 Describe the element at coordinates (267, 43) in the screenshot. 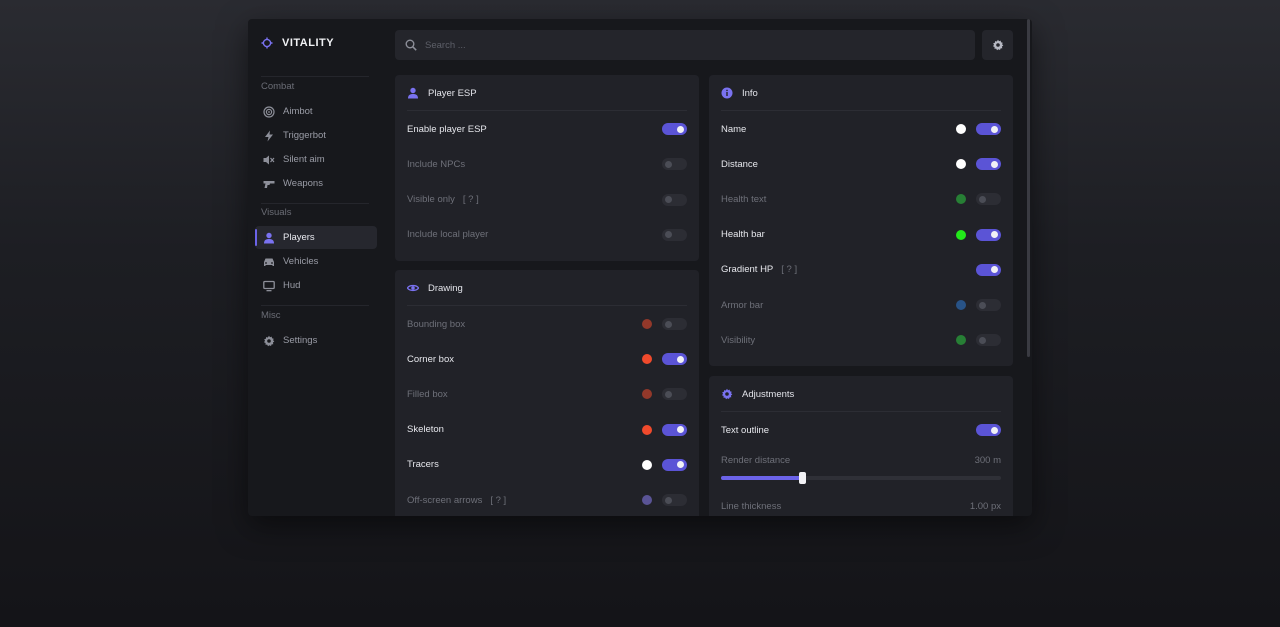

I see `crosshair-icon` at that location.